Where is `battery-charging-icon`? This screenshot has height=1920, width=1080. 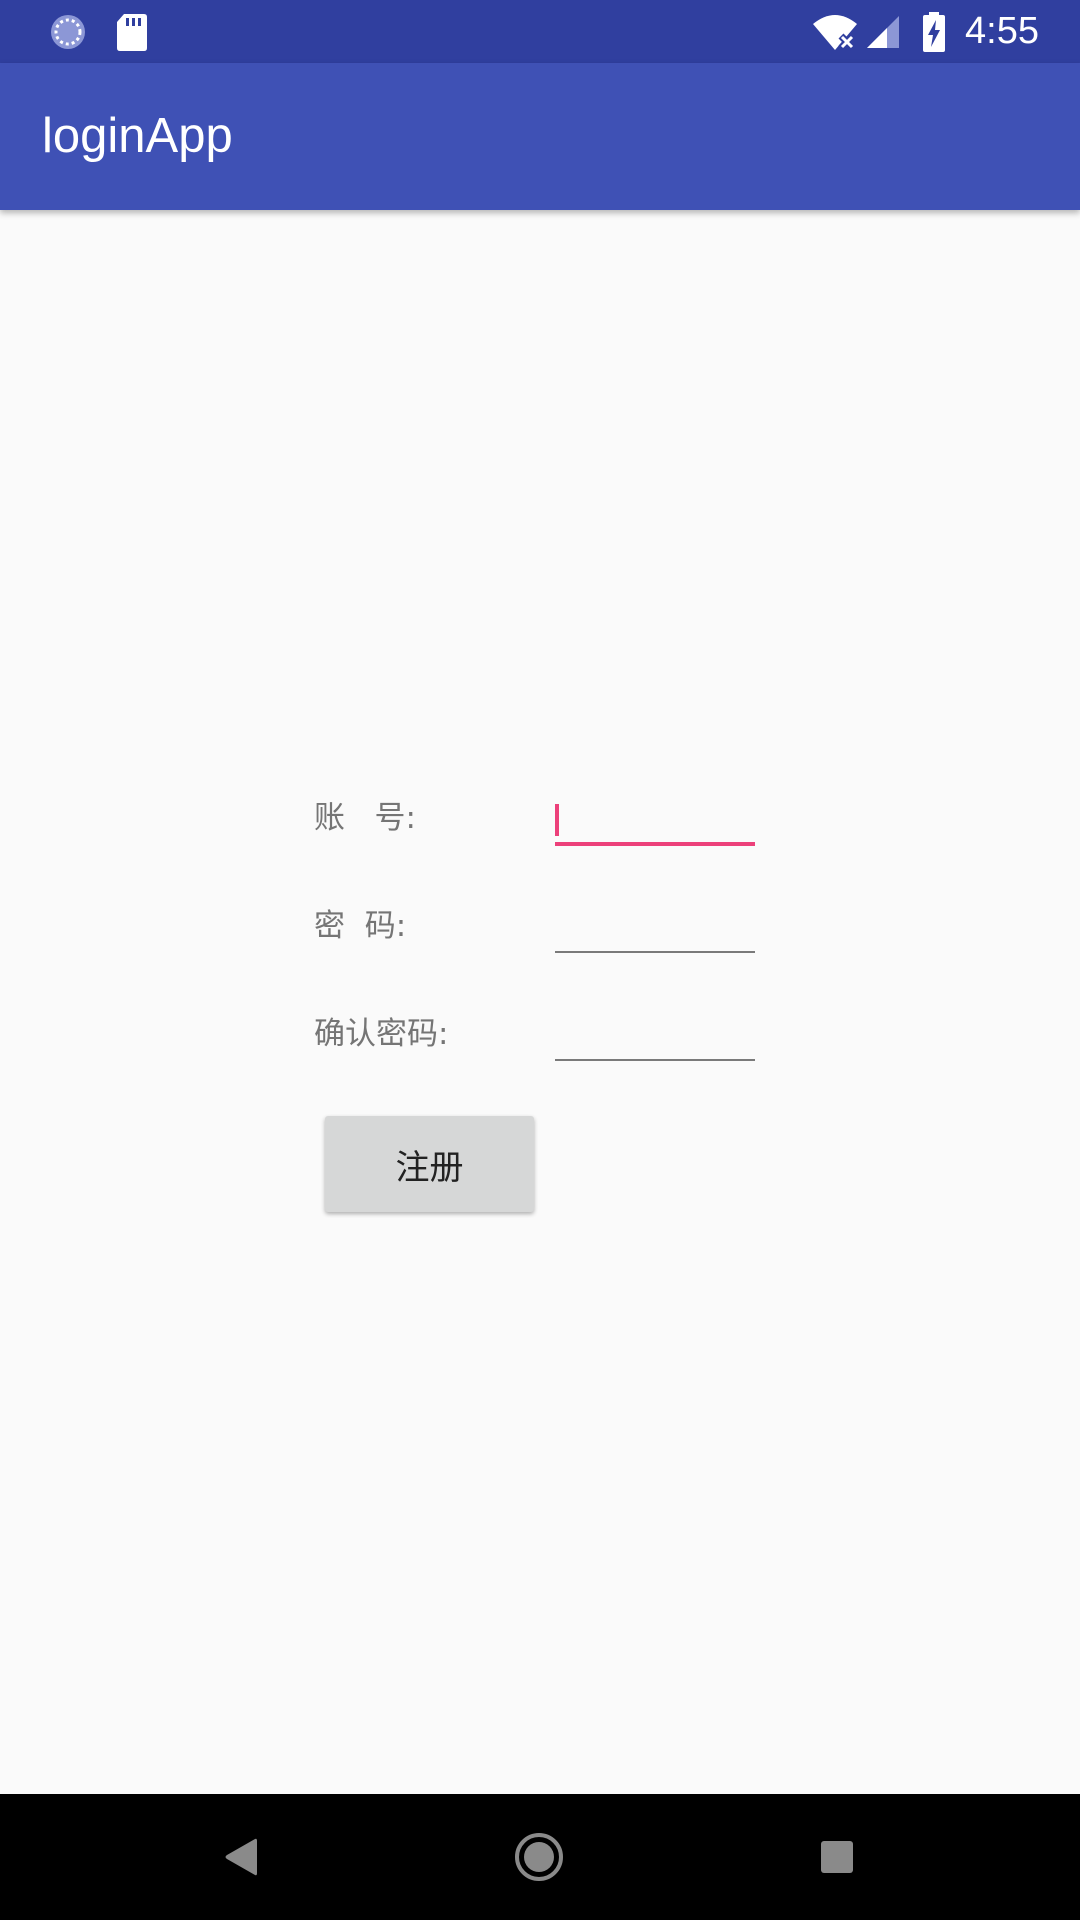
battery-charging-icon is located at coordinates (934, 31).